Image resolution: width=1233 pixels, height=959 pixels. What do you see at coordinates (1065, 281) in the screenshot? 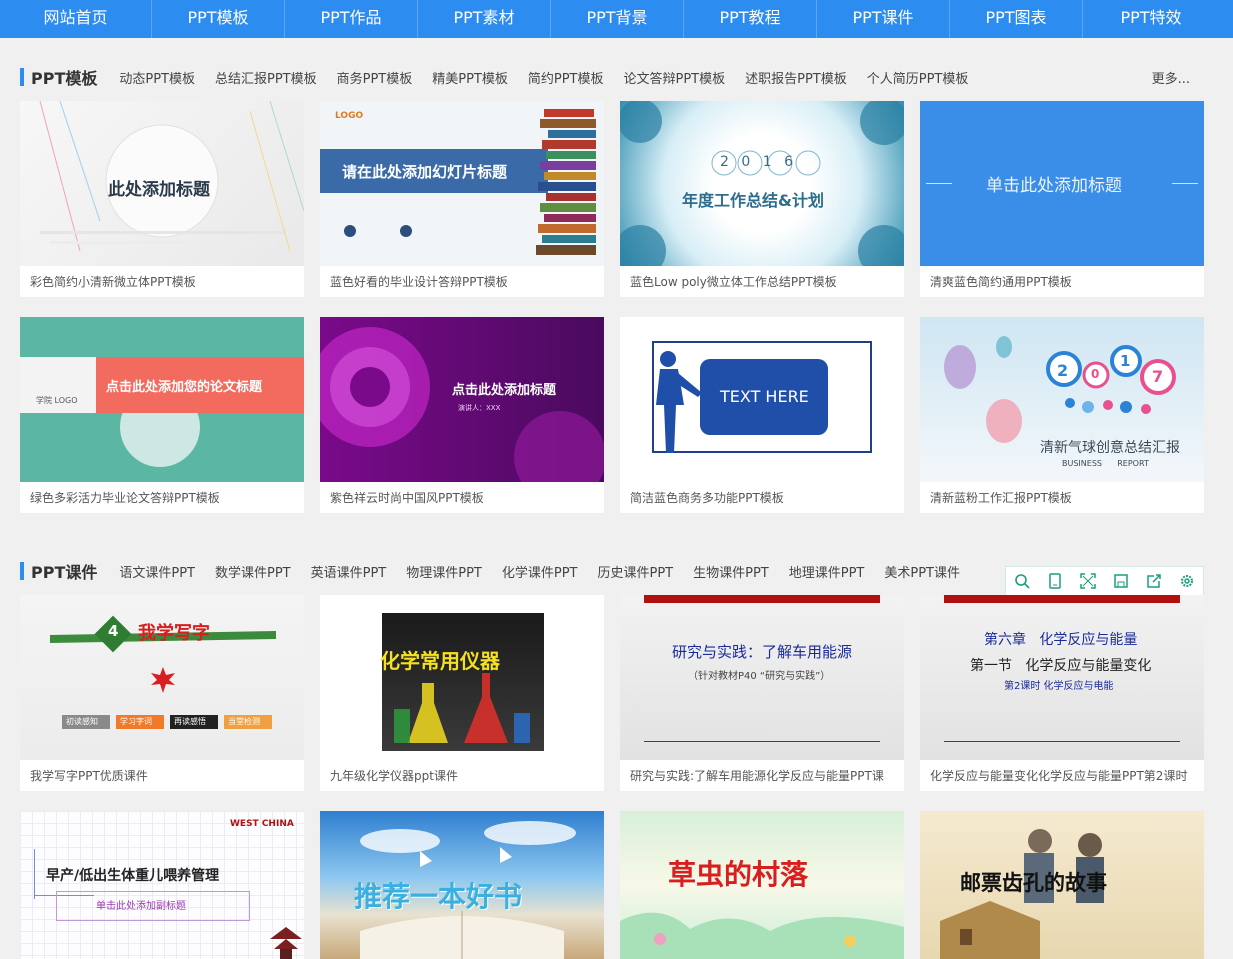
I see `card-caption: 清爽蓝色简约通用PPT模板` at bounding box center [1065, 281].